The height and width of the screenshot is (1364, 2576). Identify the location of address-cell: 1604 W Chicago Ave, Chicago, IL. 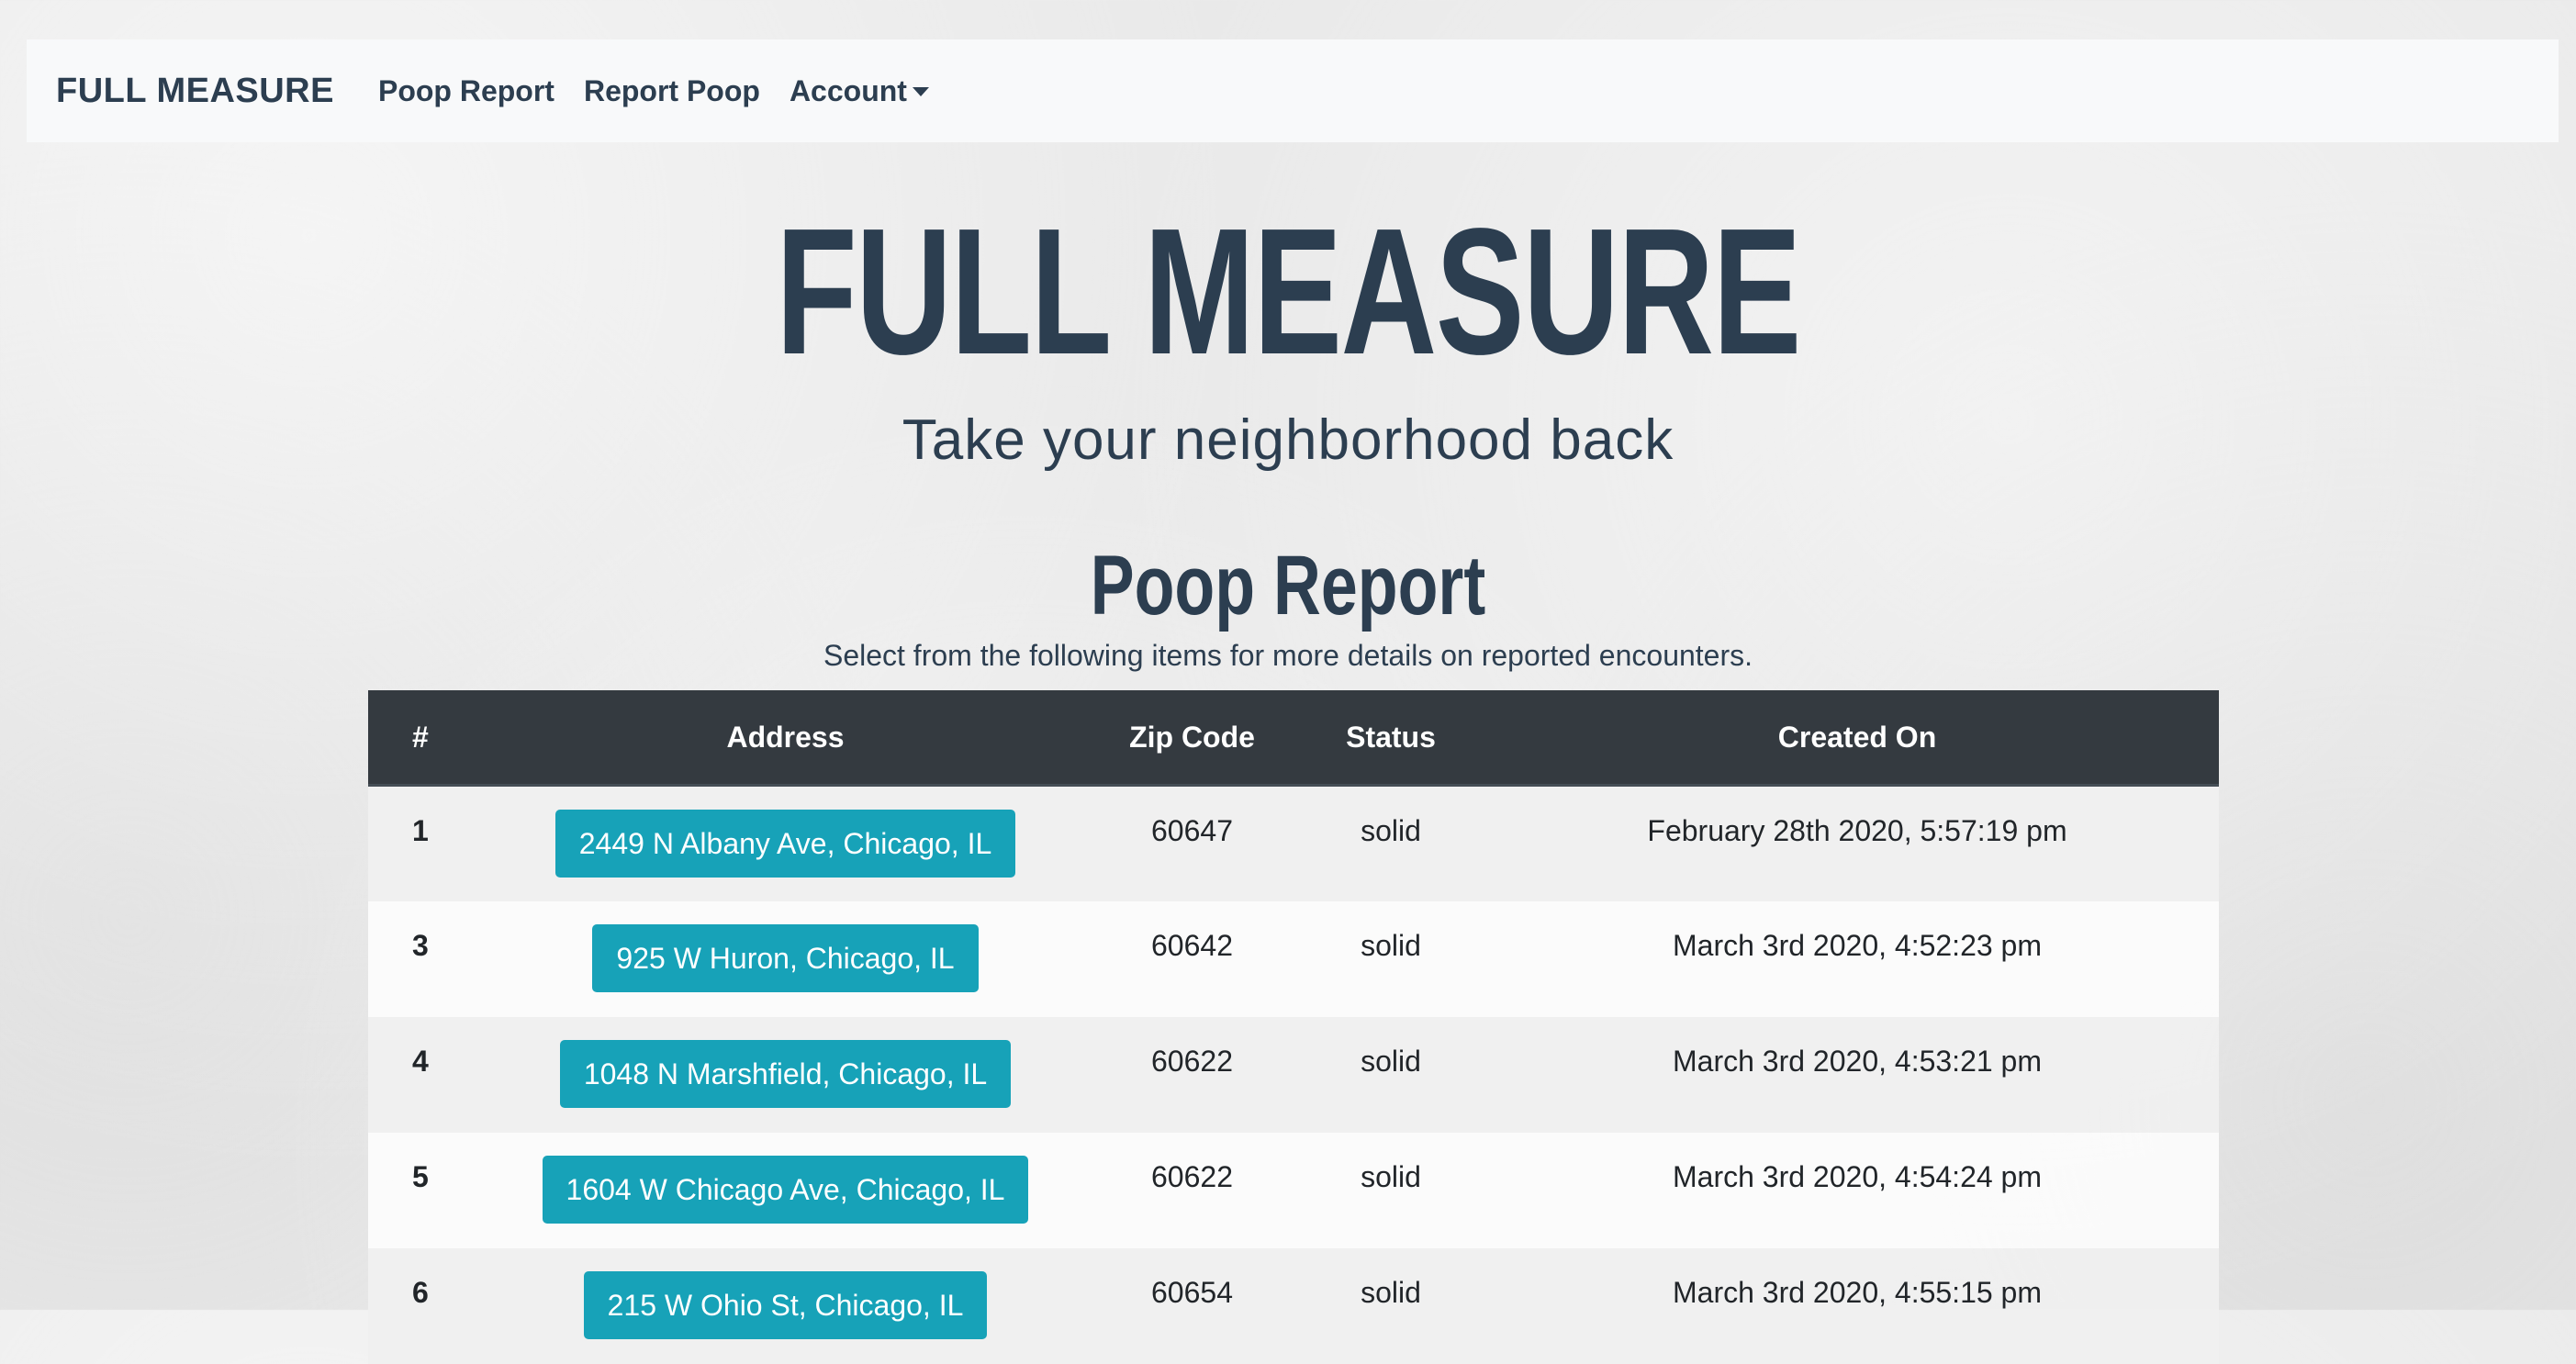
(785, 1190).